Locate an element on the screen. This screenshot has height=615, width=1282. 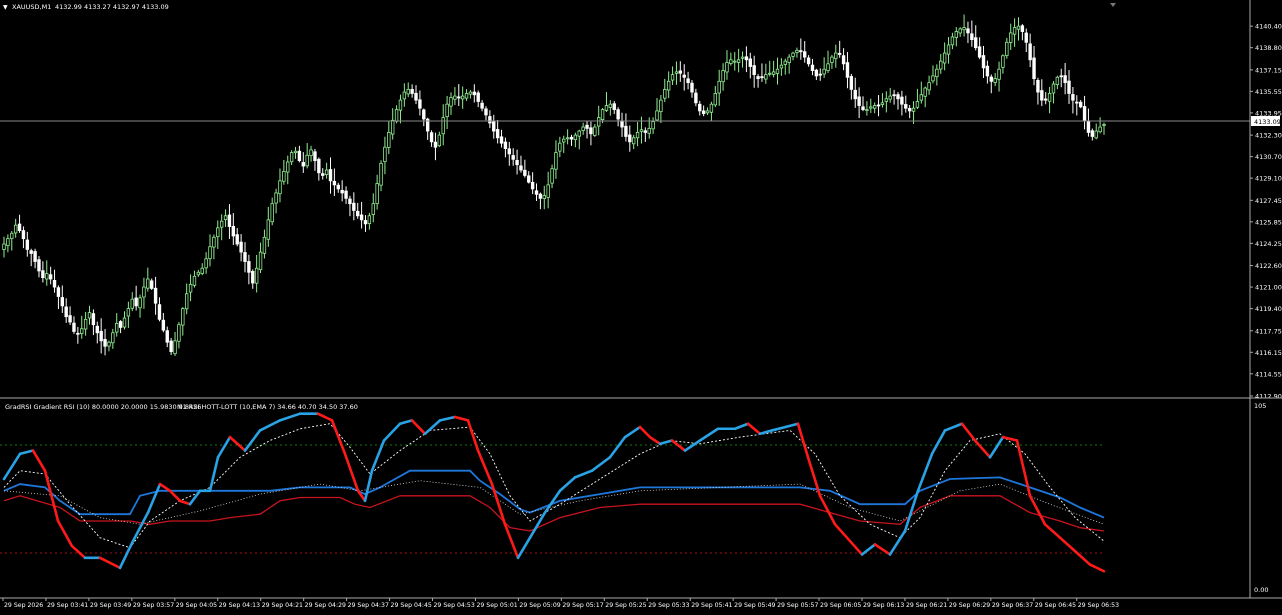
time-tick-label: 29 Sep 06:37 is located at coordinates (1012, 605).